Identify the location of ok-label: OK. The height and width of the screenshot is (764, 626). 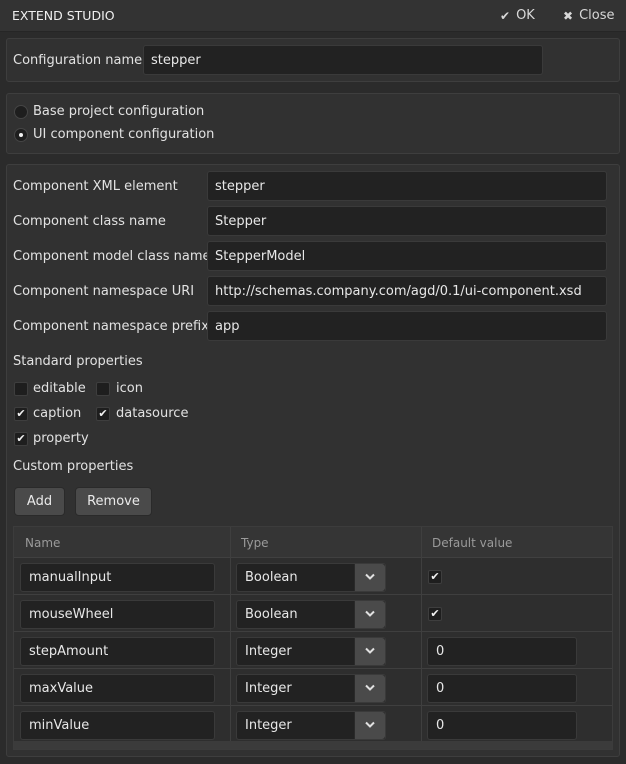
(525, 15).